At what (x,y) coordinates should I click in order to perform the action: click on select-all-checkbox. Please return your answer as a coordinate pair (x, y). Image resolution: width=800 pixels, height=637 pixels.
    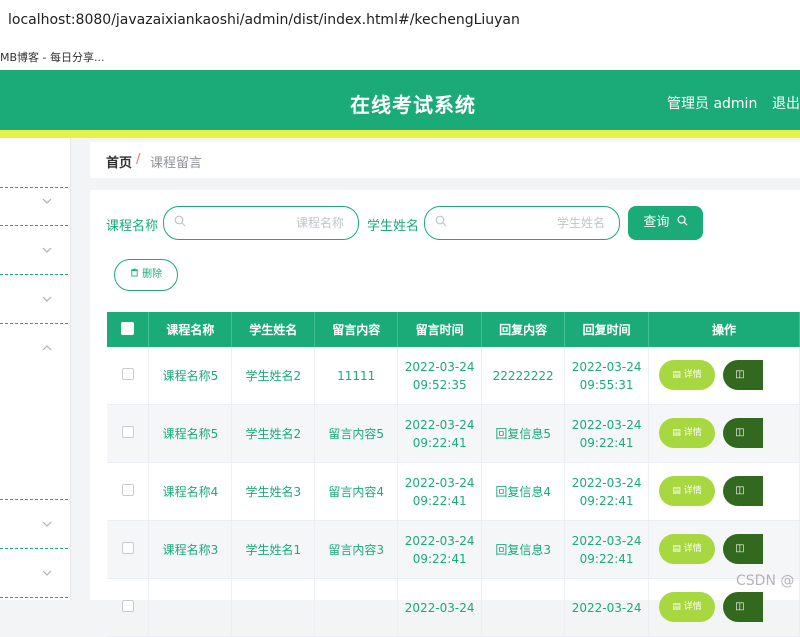
    Looking at the image, I should click on (128, 328).